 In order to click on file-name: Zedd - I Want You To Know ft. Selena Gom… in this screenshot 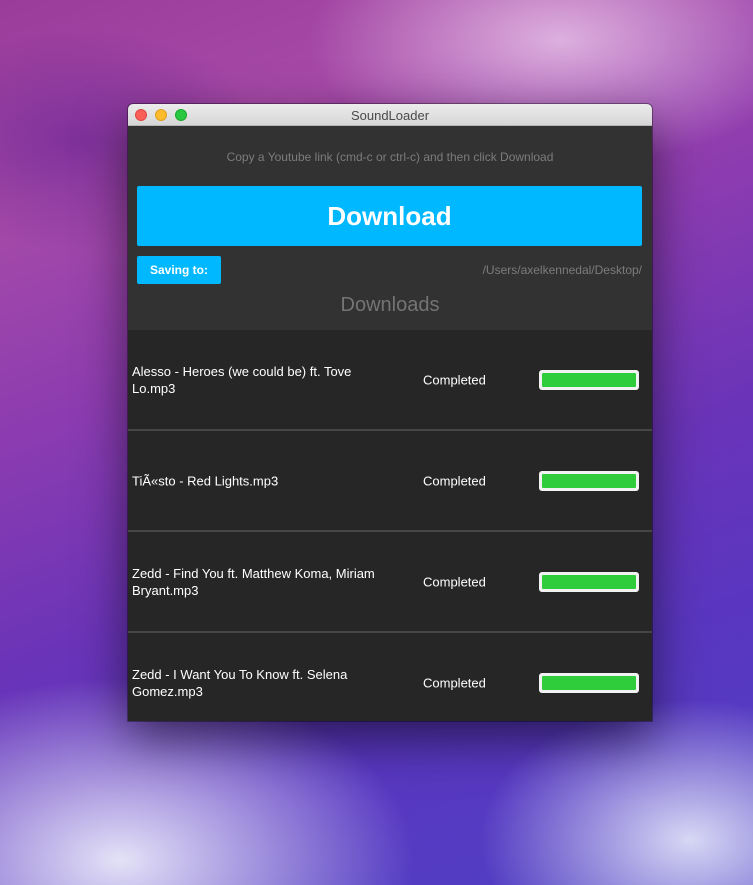, I will do `click(240, 682)`.